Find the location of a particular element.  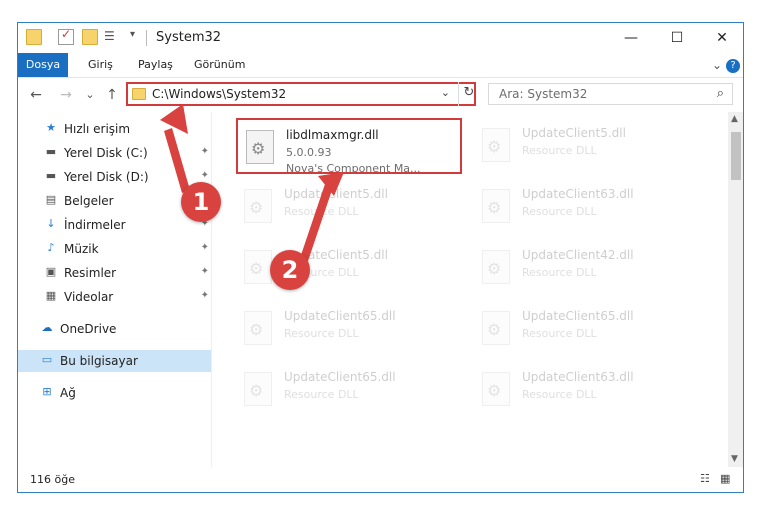

step-badge-1: 1 is located at coordinates (201, 202).